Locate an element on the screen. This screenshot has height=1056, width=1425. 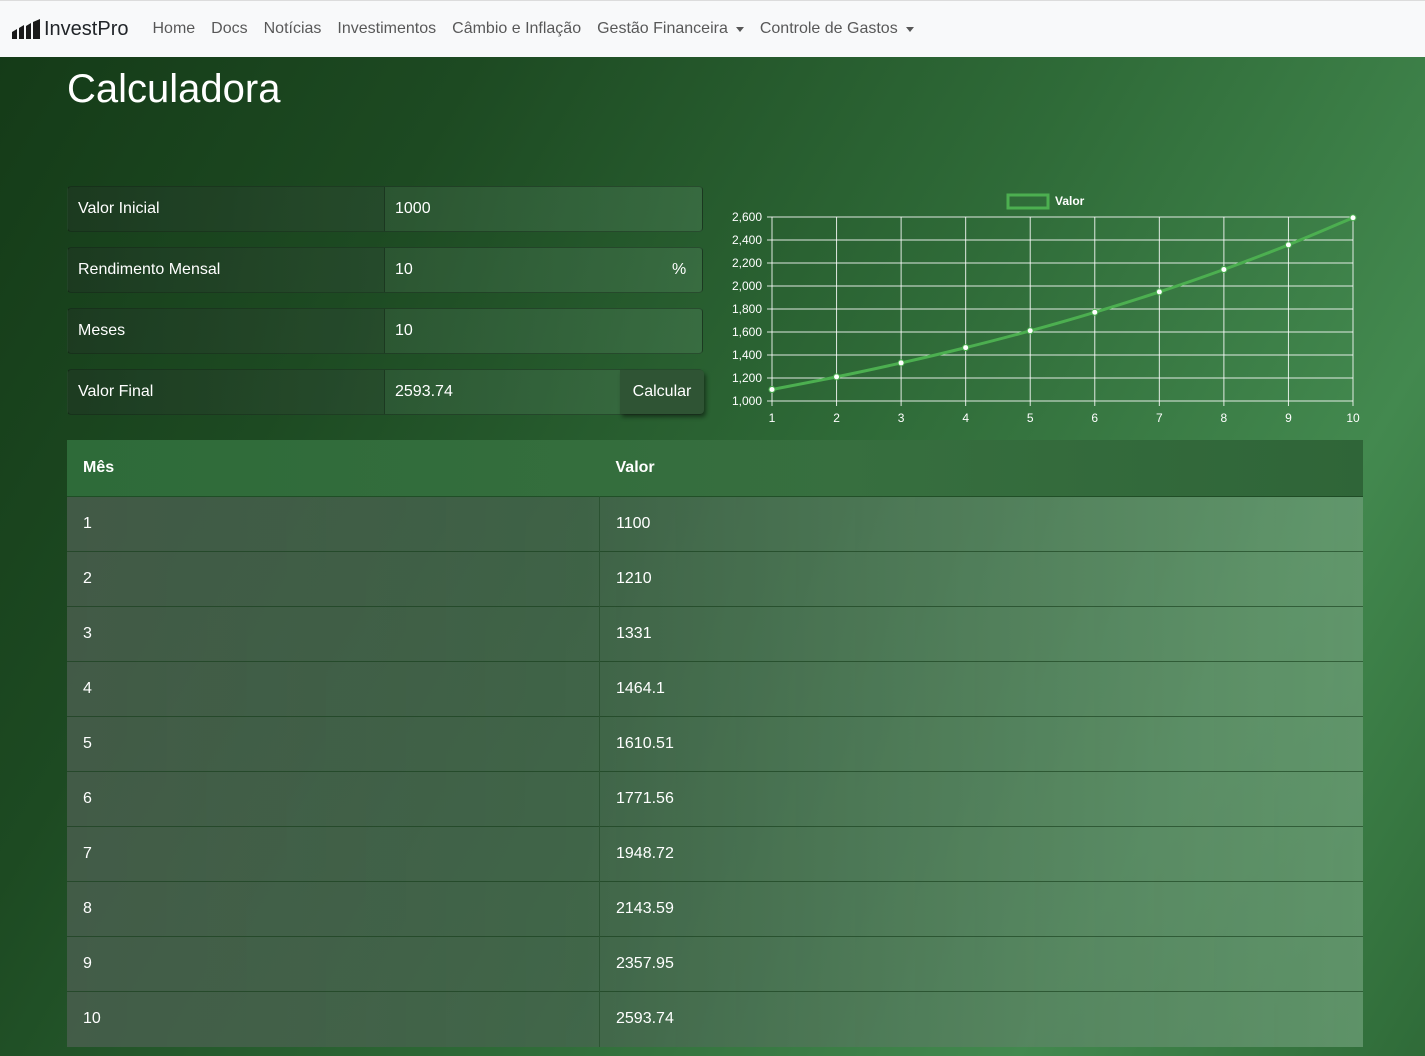
cell-valor: 2593.74 is located at coordinates (645, 1019).